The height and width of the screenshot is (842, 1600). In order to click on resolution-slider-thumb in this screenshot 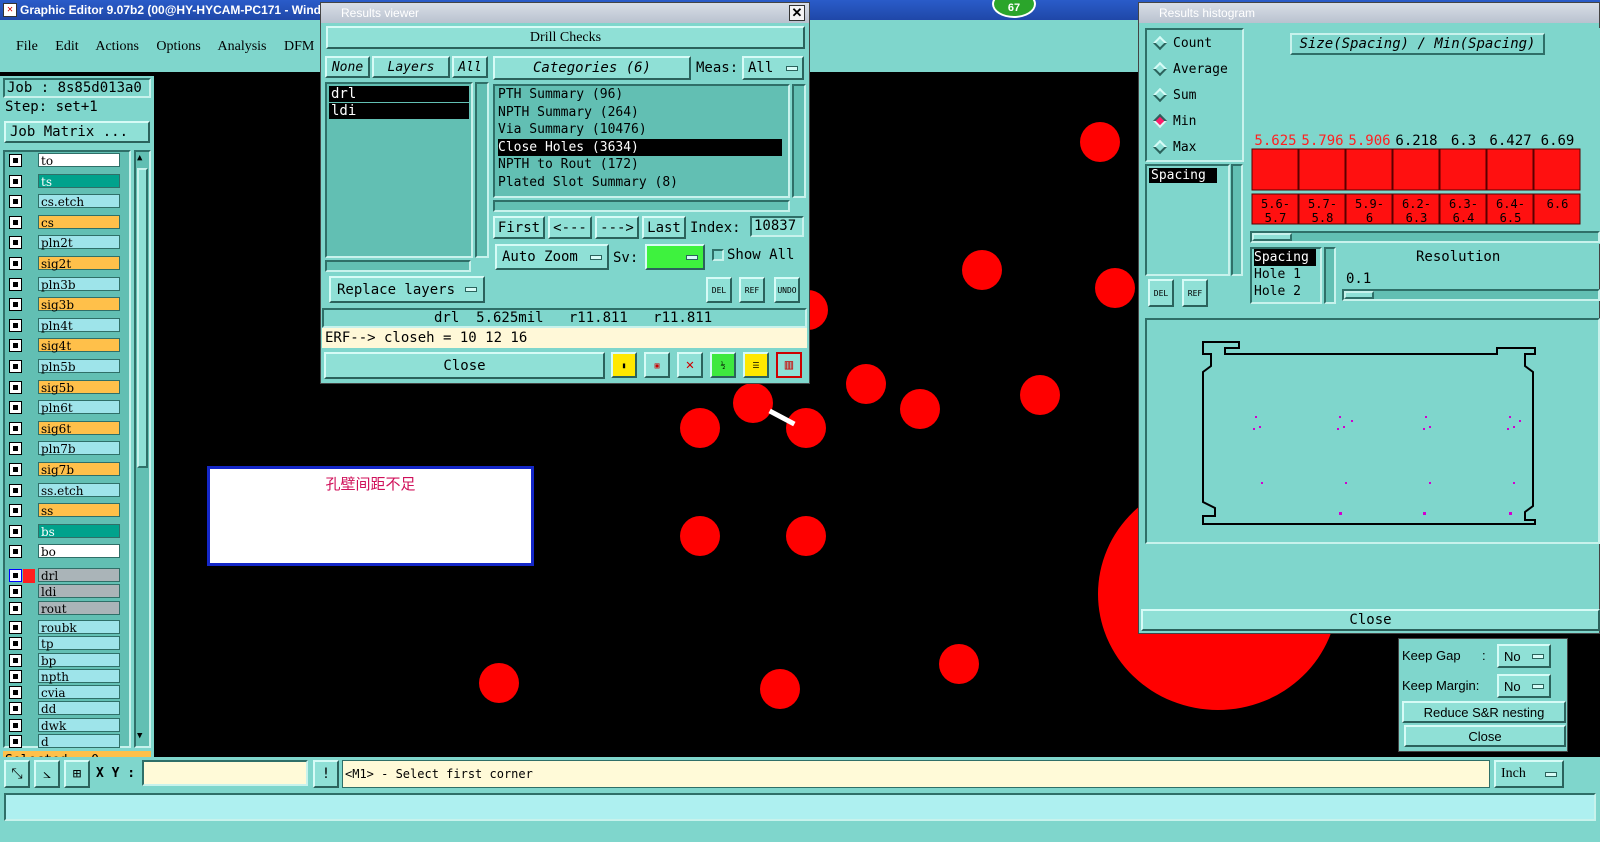, I will do `click(1359, 295)`.